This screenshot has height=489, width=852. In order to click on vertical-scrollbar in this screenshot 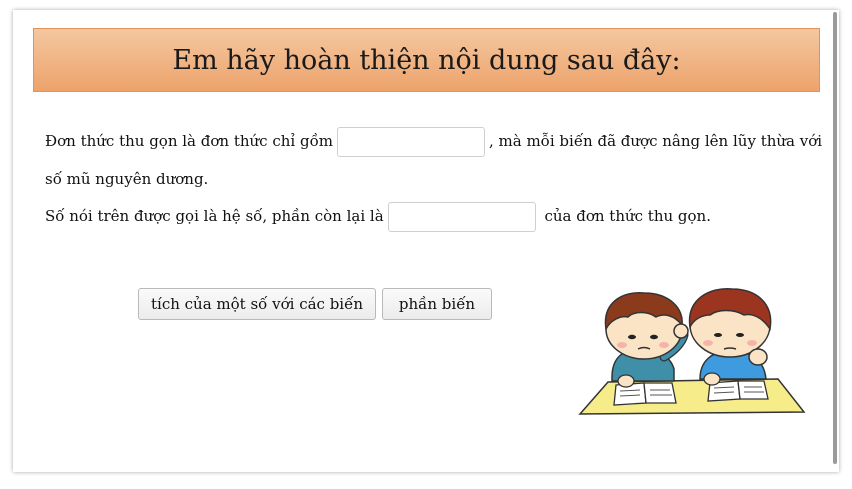, I will do `click(835, 238)`.